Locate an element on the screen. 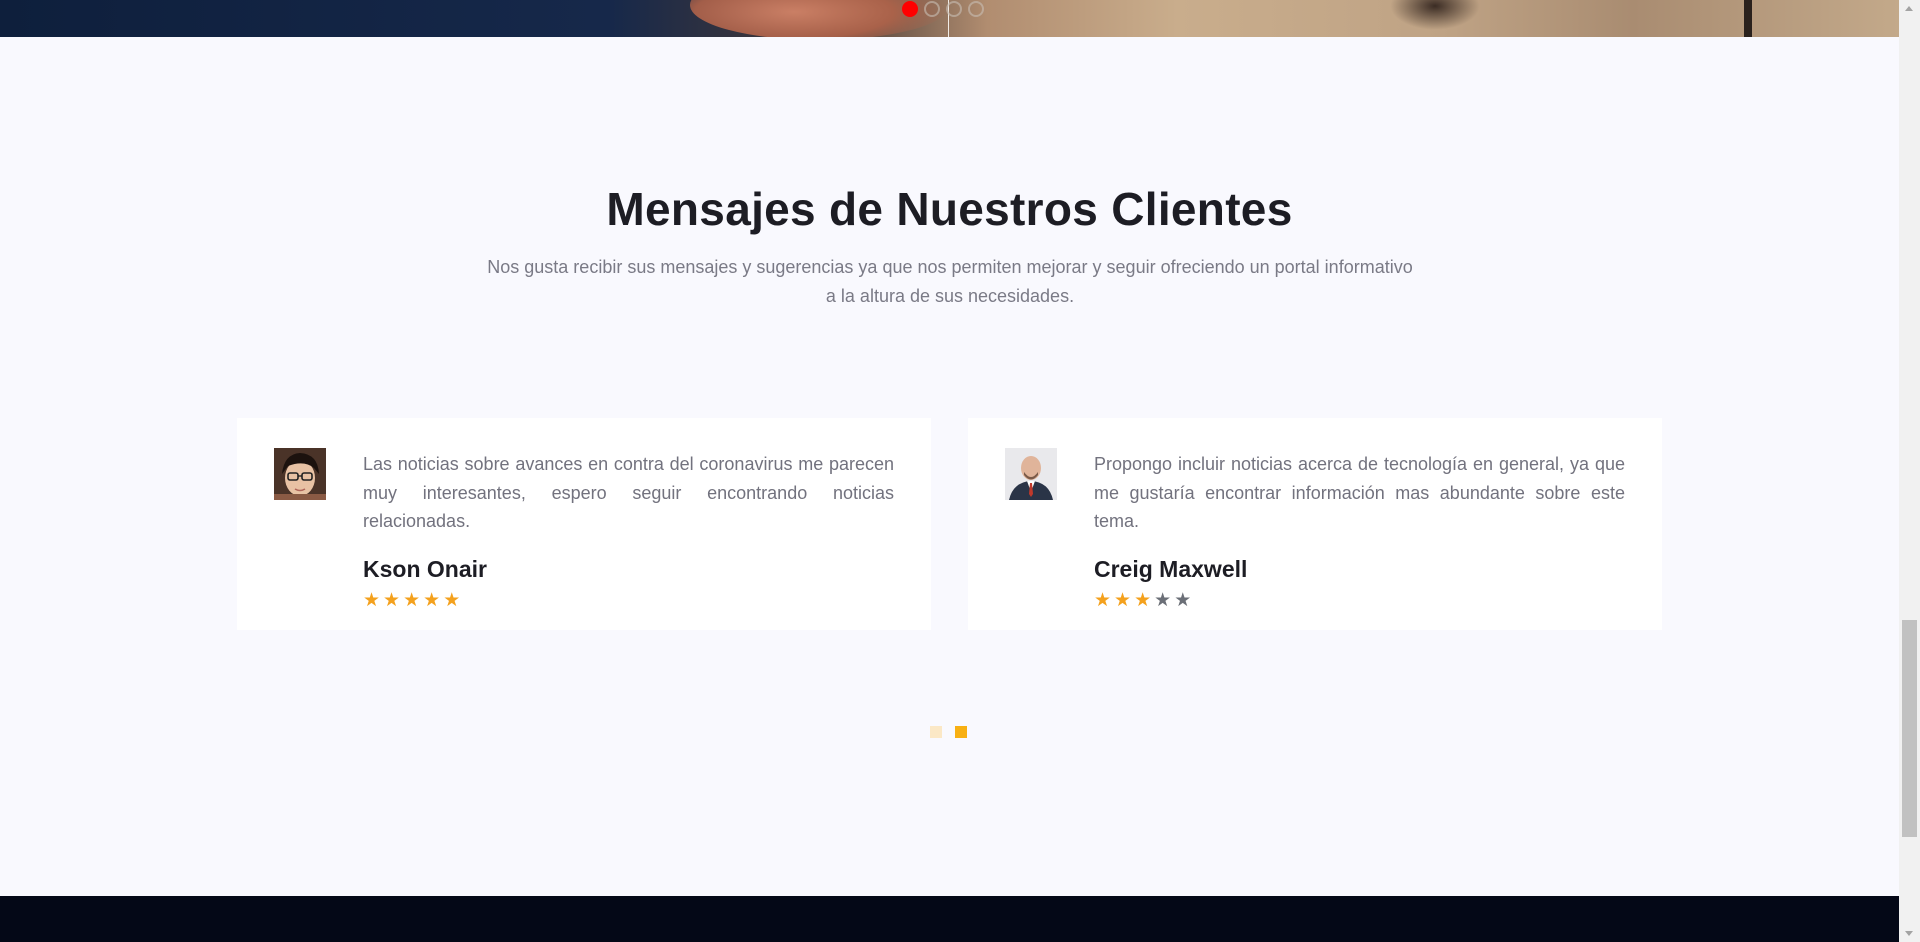 The image size is (1920, 942). scrollbar-thumb is located at coordinates (1909, 728).